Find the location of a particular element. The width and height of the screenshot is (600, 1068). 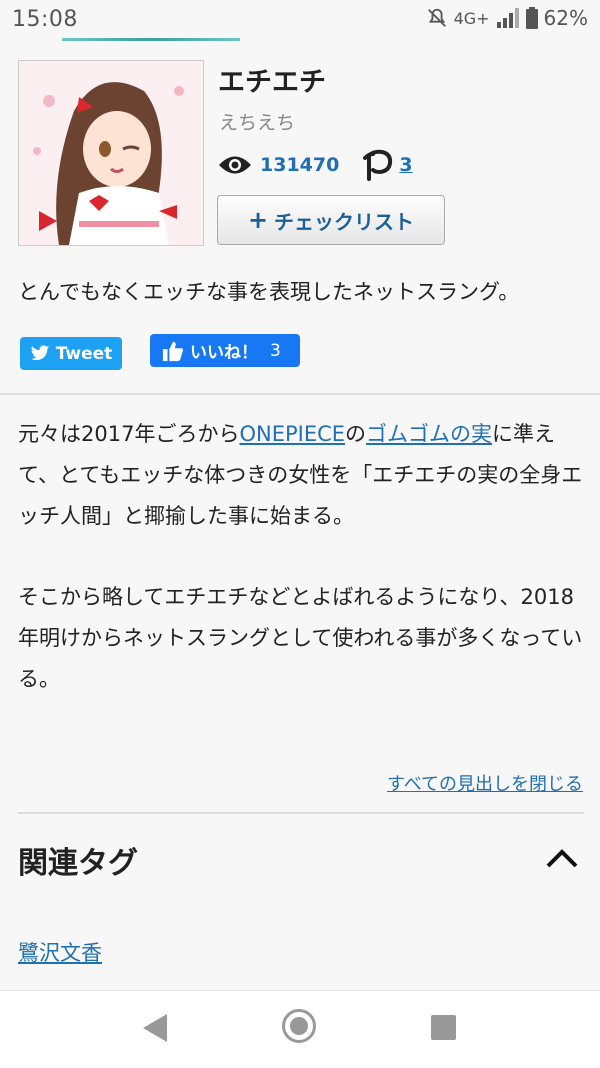

status-time: 15:08 is located at coordinates (45, 19).